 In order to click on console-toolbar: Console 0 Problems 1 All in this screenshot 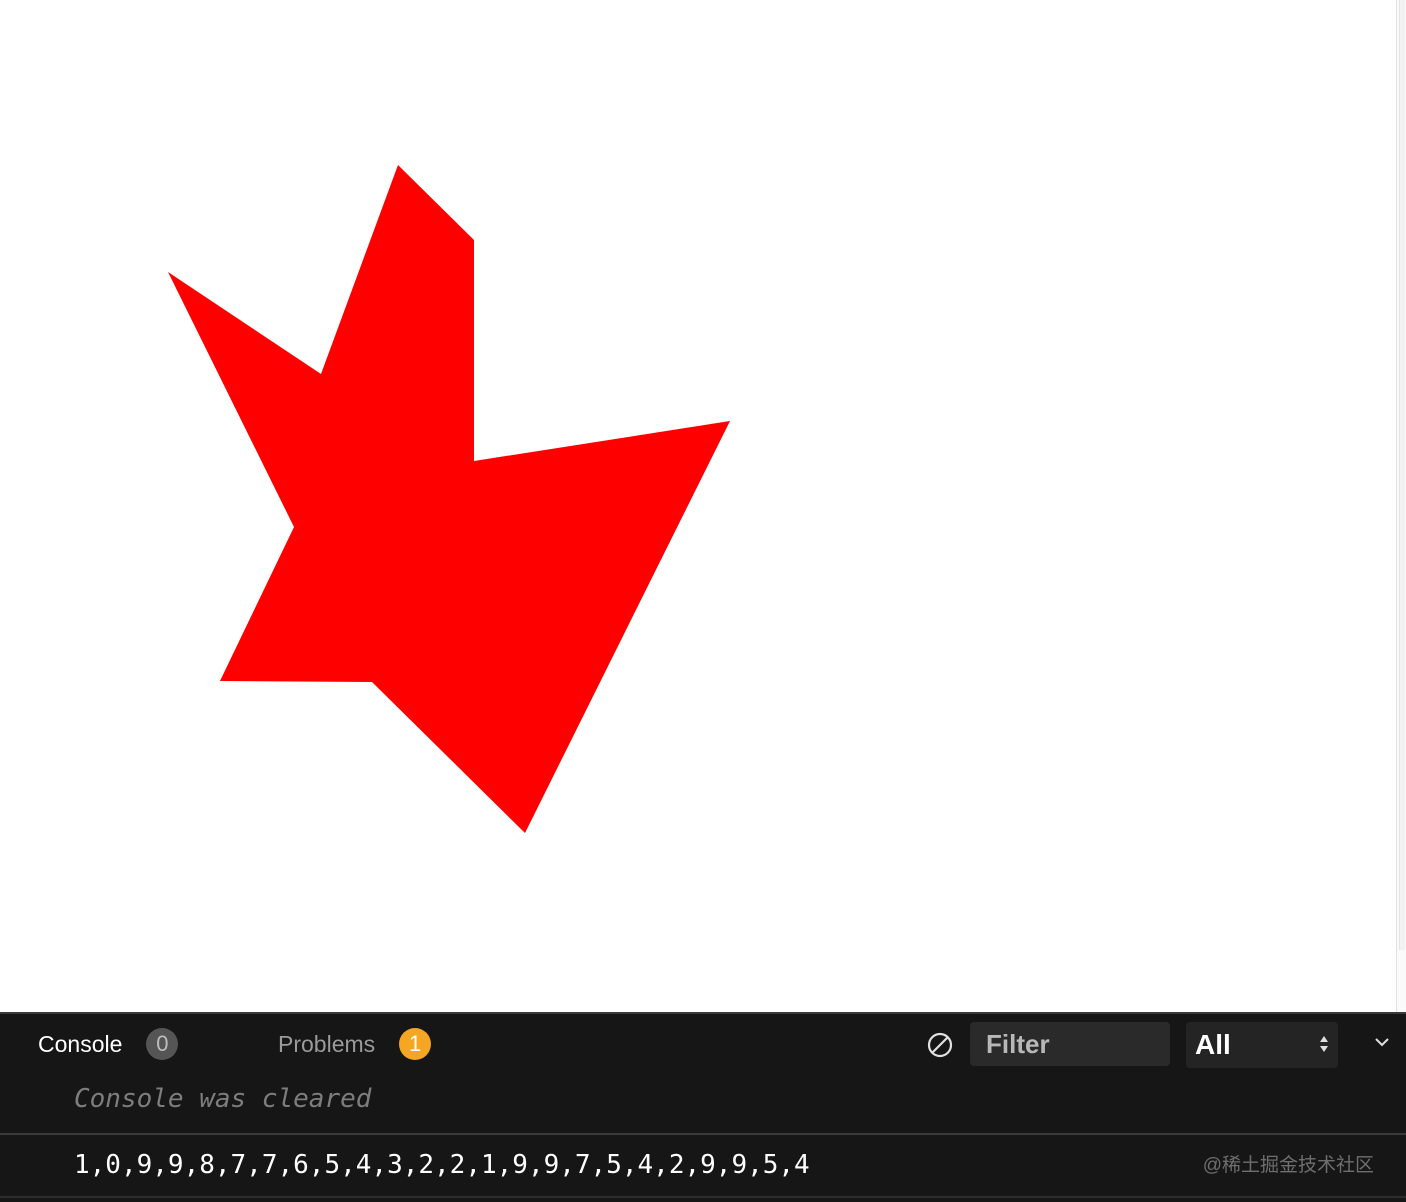, I will do `click(703, 1044)`.